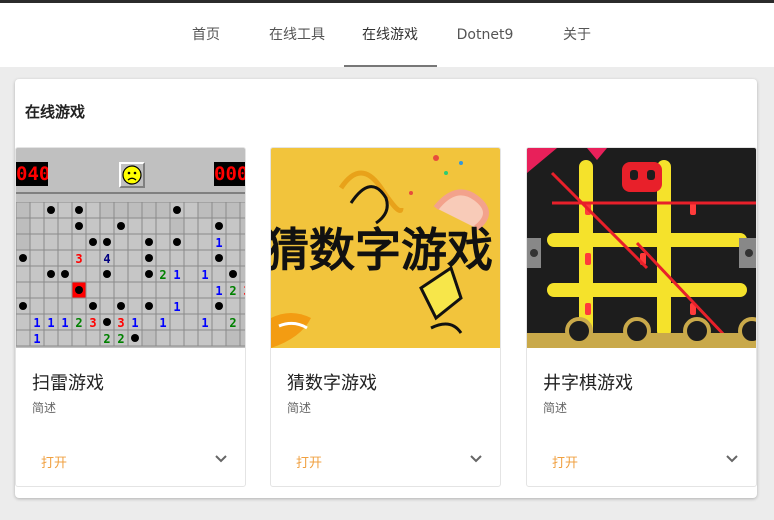  What do you see at coordinates (106, 259) in the screenshot?
I see `mine-count: 4` at bounding box center [106, 259].